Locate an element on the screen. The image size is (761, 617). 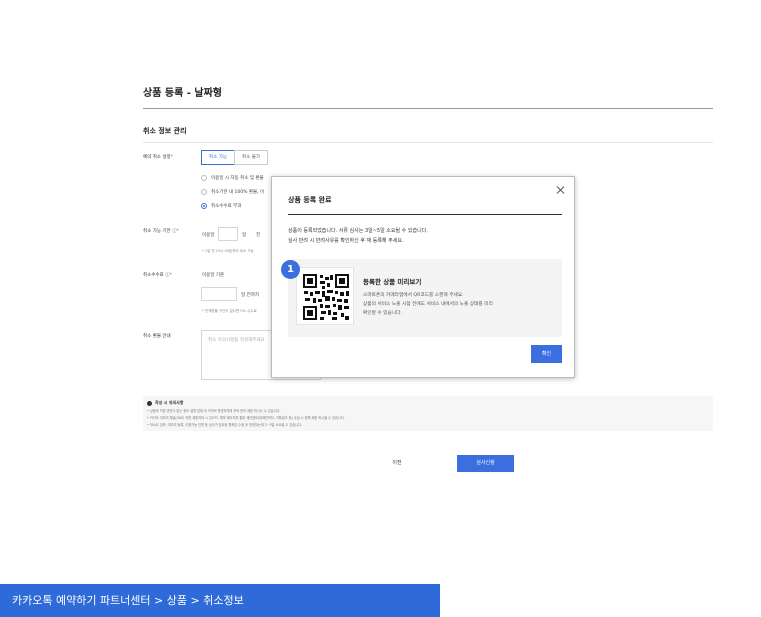
deadline-days-input is located at coordinates (228, 234).